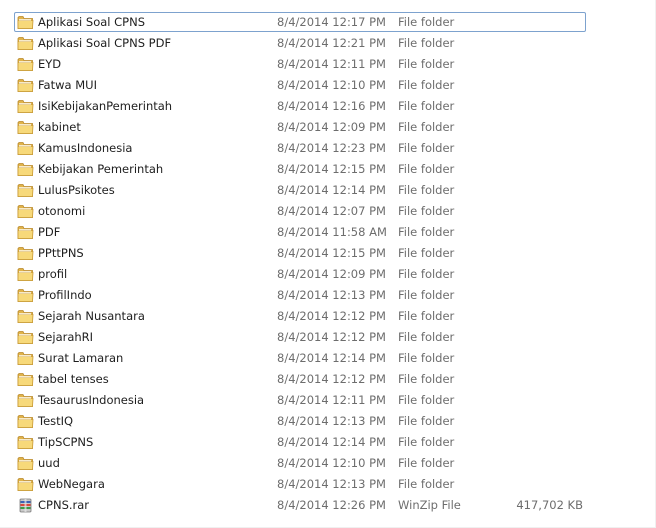 This screenshot has width=656, height=528. Describe the element at coordinates (331, 211) in the screenshot. I see `date-modified: 8/4/2014 12:07 PM` at that location.